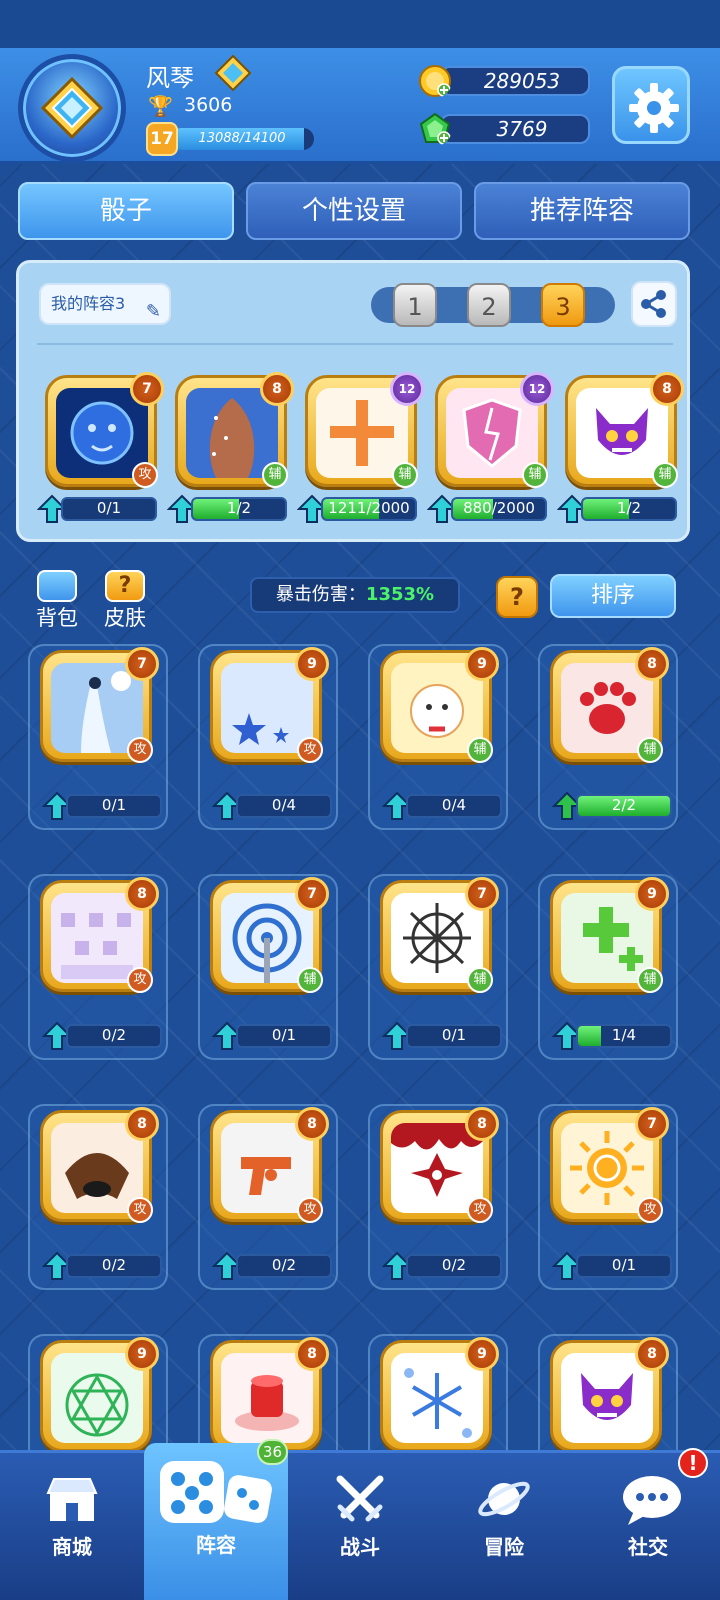  Describe the element at coordinates (437, 938) in the screenshot. I see `thorn-web-icon` at that location.